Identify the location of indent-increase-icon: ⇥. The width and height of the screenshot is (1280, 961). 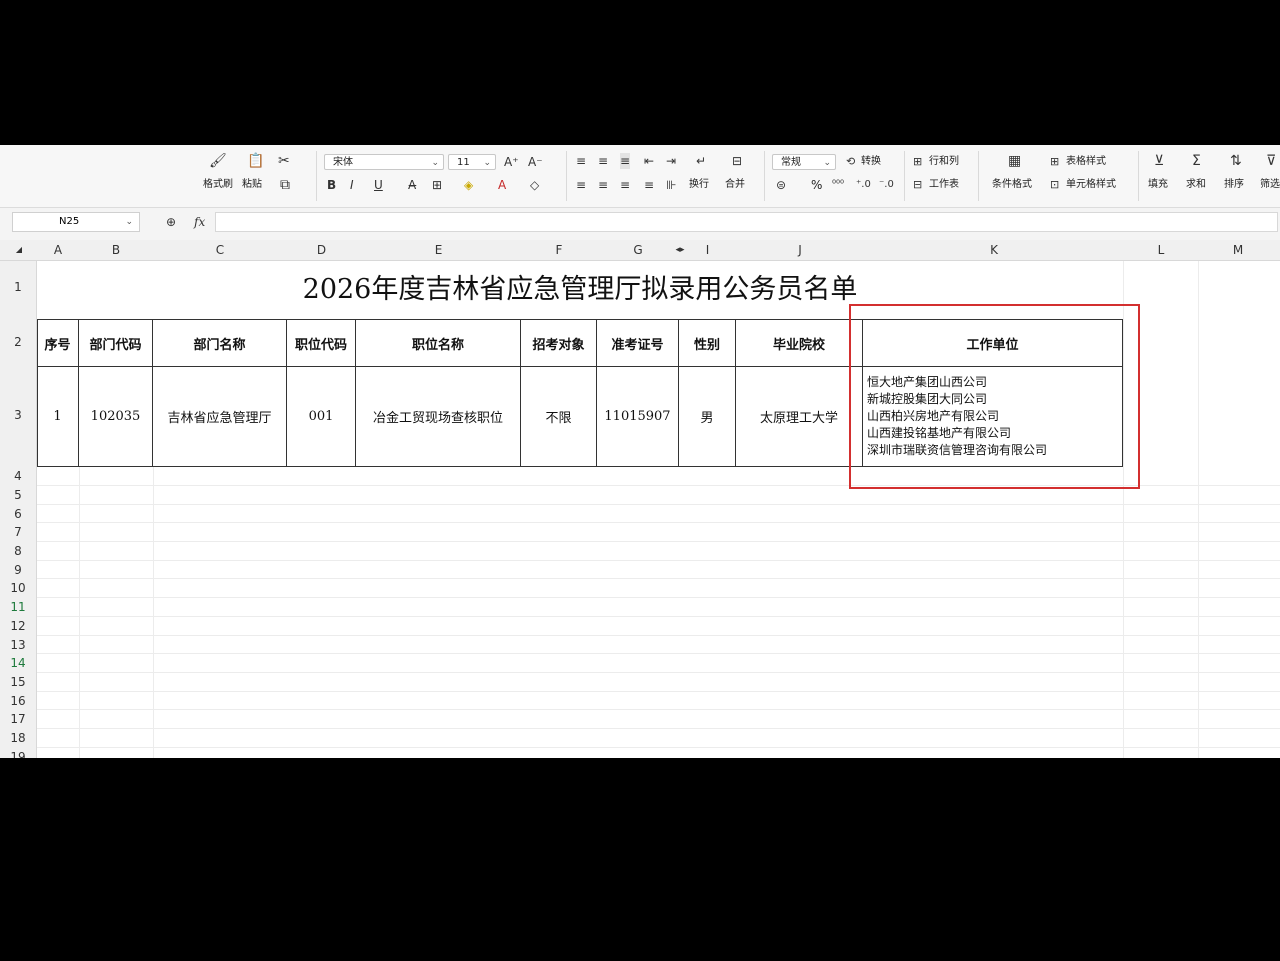
(671, 161).